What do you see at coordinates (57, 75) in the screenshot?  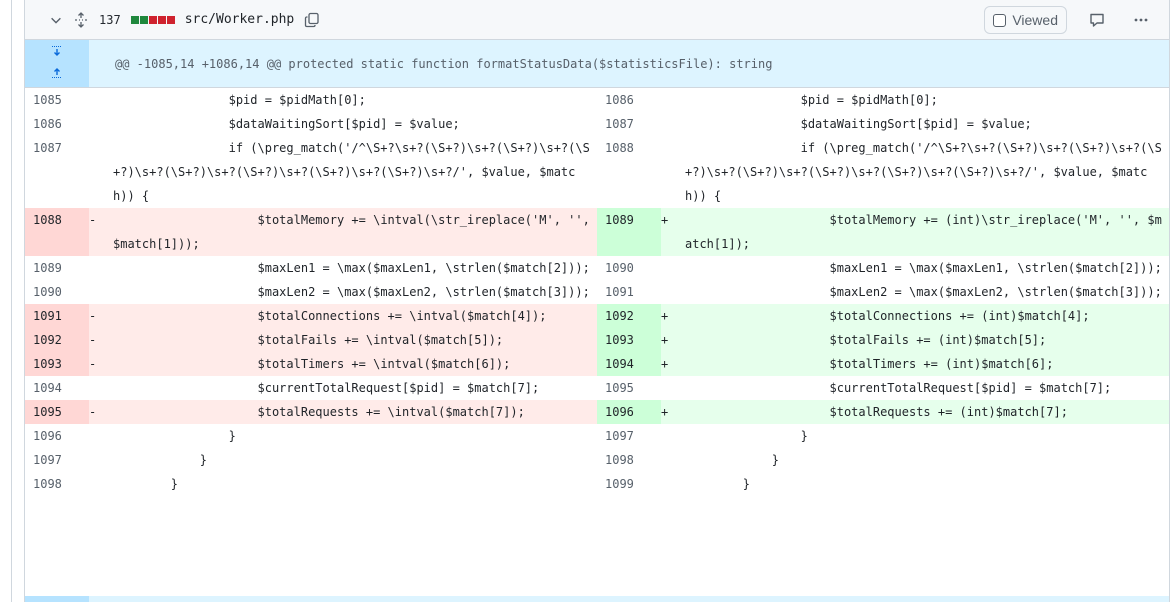 I see `fold-up-icon` at bounding box center [57, 75].